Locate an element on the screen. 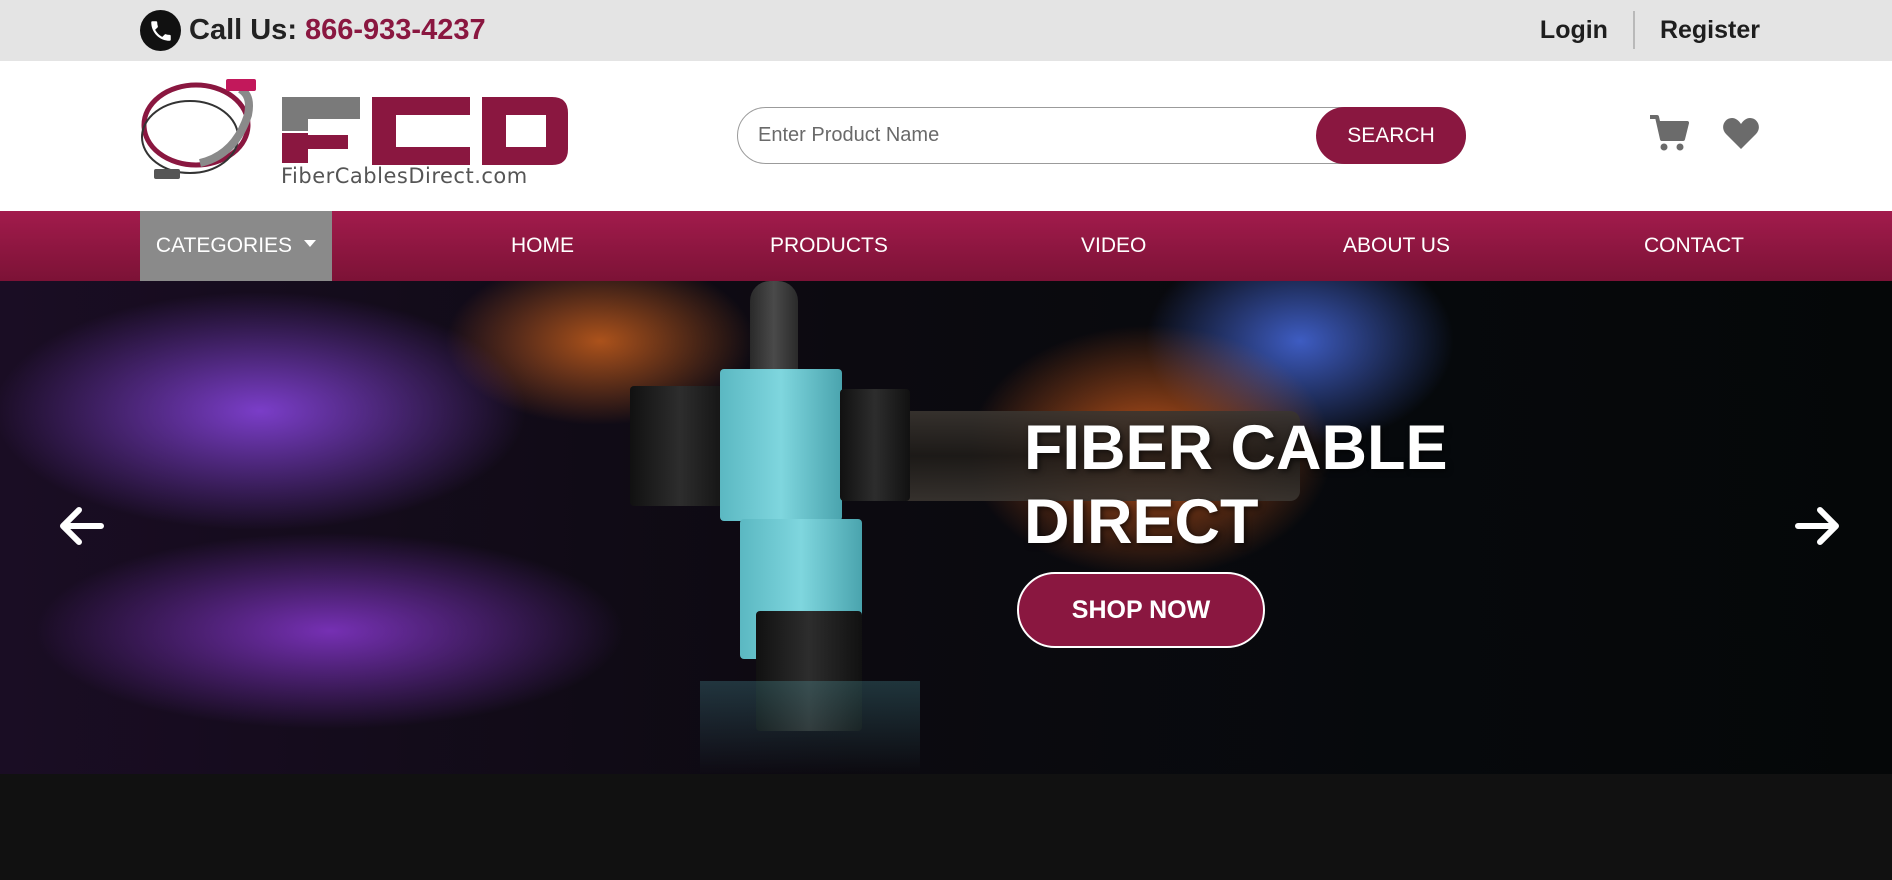 This screenshot has width=1892, height=880. shop-now-button: SHOP NOW is located at coordinates (1141, 610).